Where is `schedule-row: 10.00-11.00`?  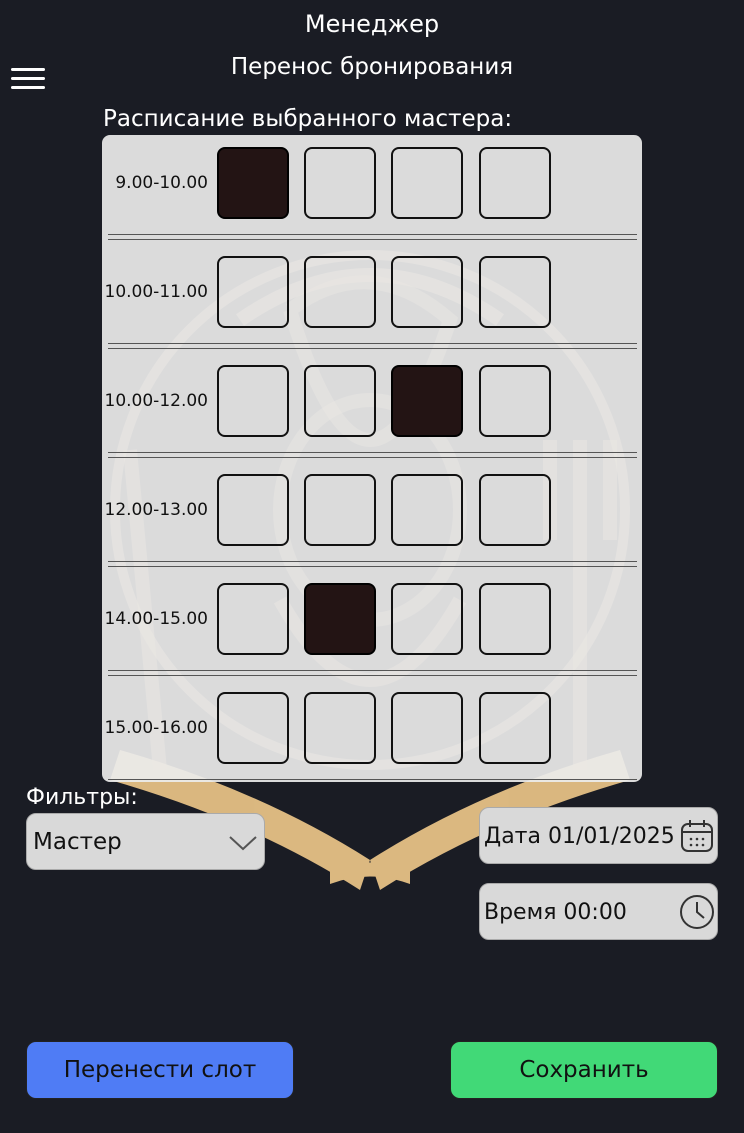
schedule-row: 10.00-11.00 is located at coordinates (372, 298).